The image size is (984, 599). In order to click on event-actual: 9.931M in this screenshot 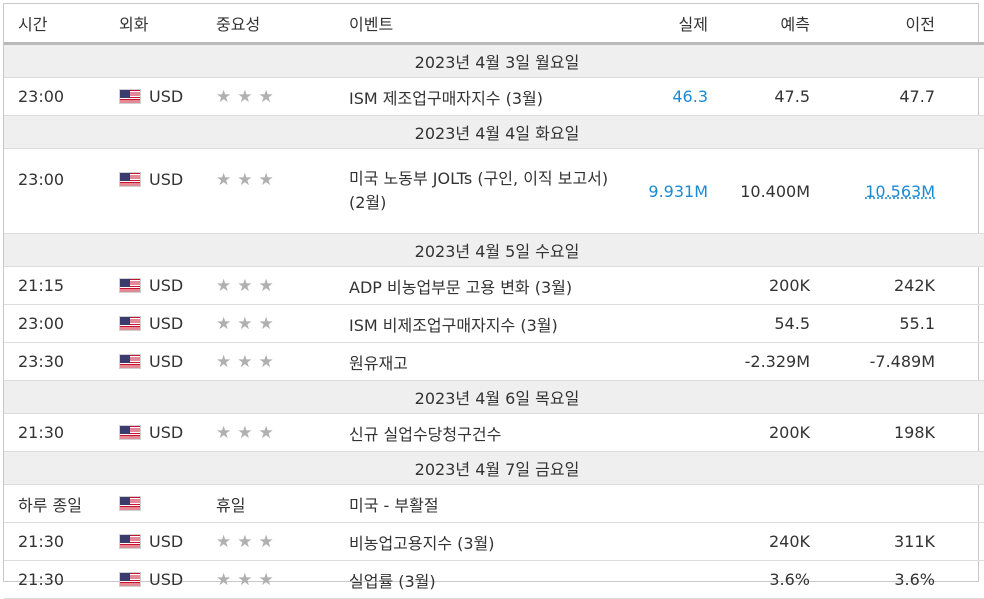, I will do `click(666, 191)`.